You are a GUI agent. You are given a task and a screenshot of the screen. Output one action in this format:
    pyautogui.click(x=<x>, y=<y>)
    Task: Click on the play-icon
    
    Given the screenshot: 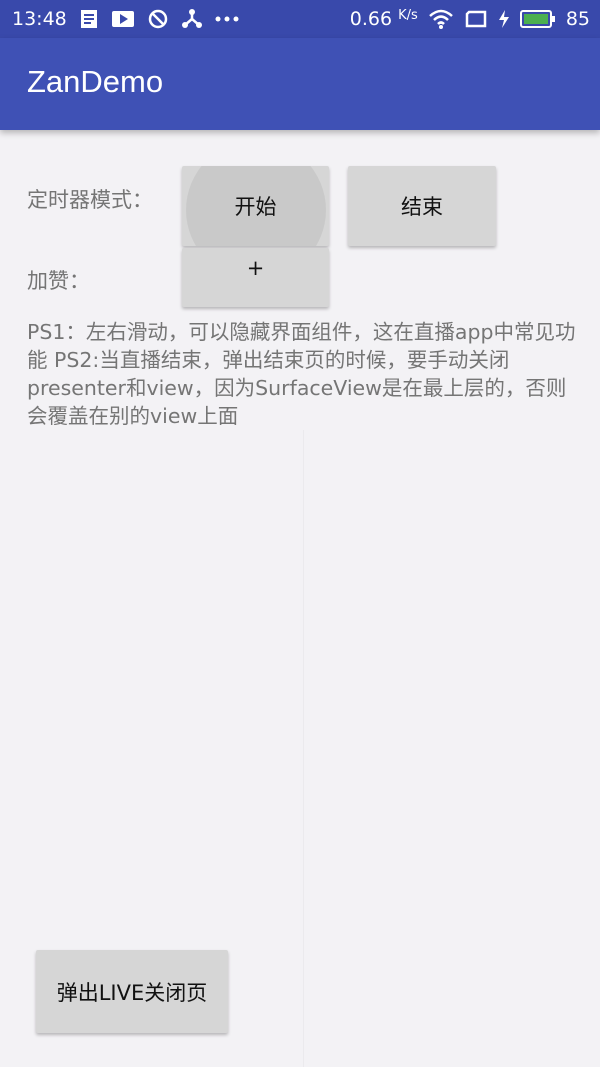 What is the action you would take?
    pyautogui.click(x=123, y=19)
    